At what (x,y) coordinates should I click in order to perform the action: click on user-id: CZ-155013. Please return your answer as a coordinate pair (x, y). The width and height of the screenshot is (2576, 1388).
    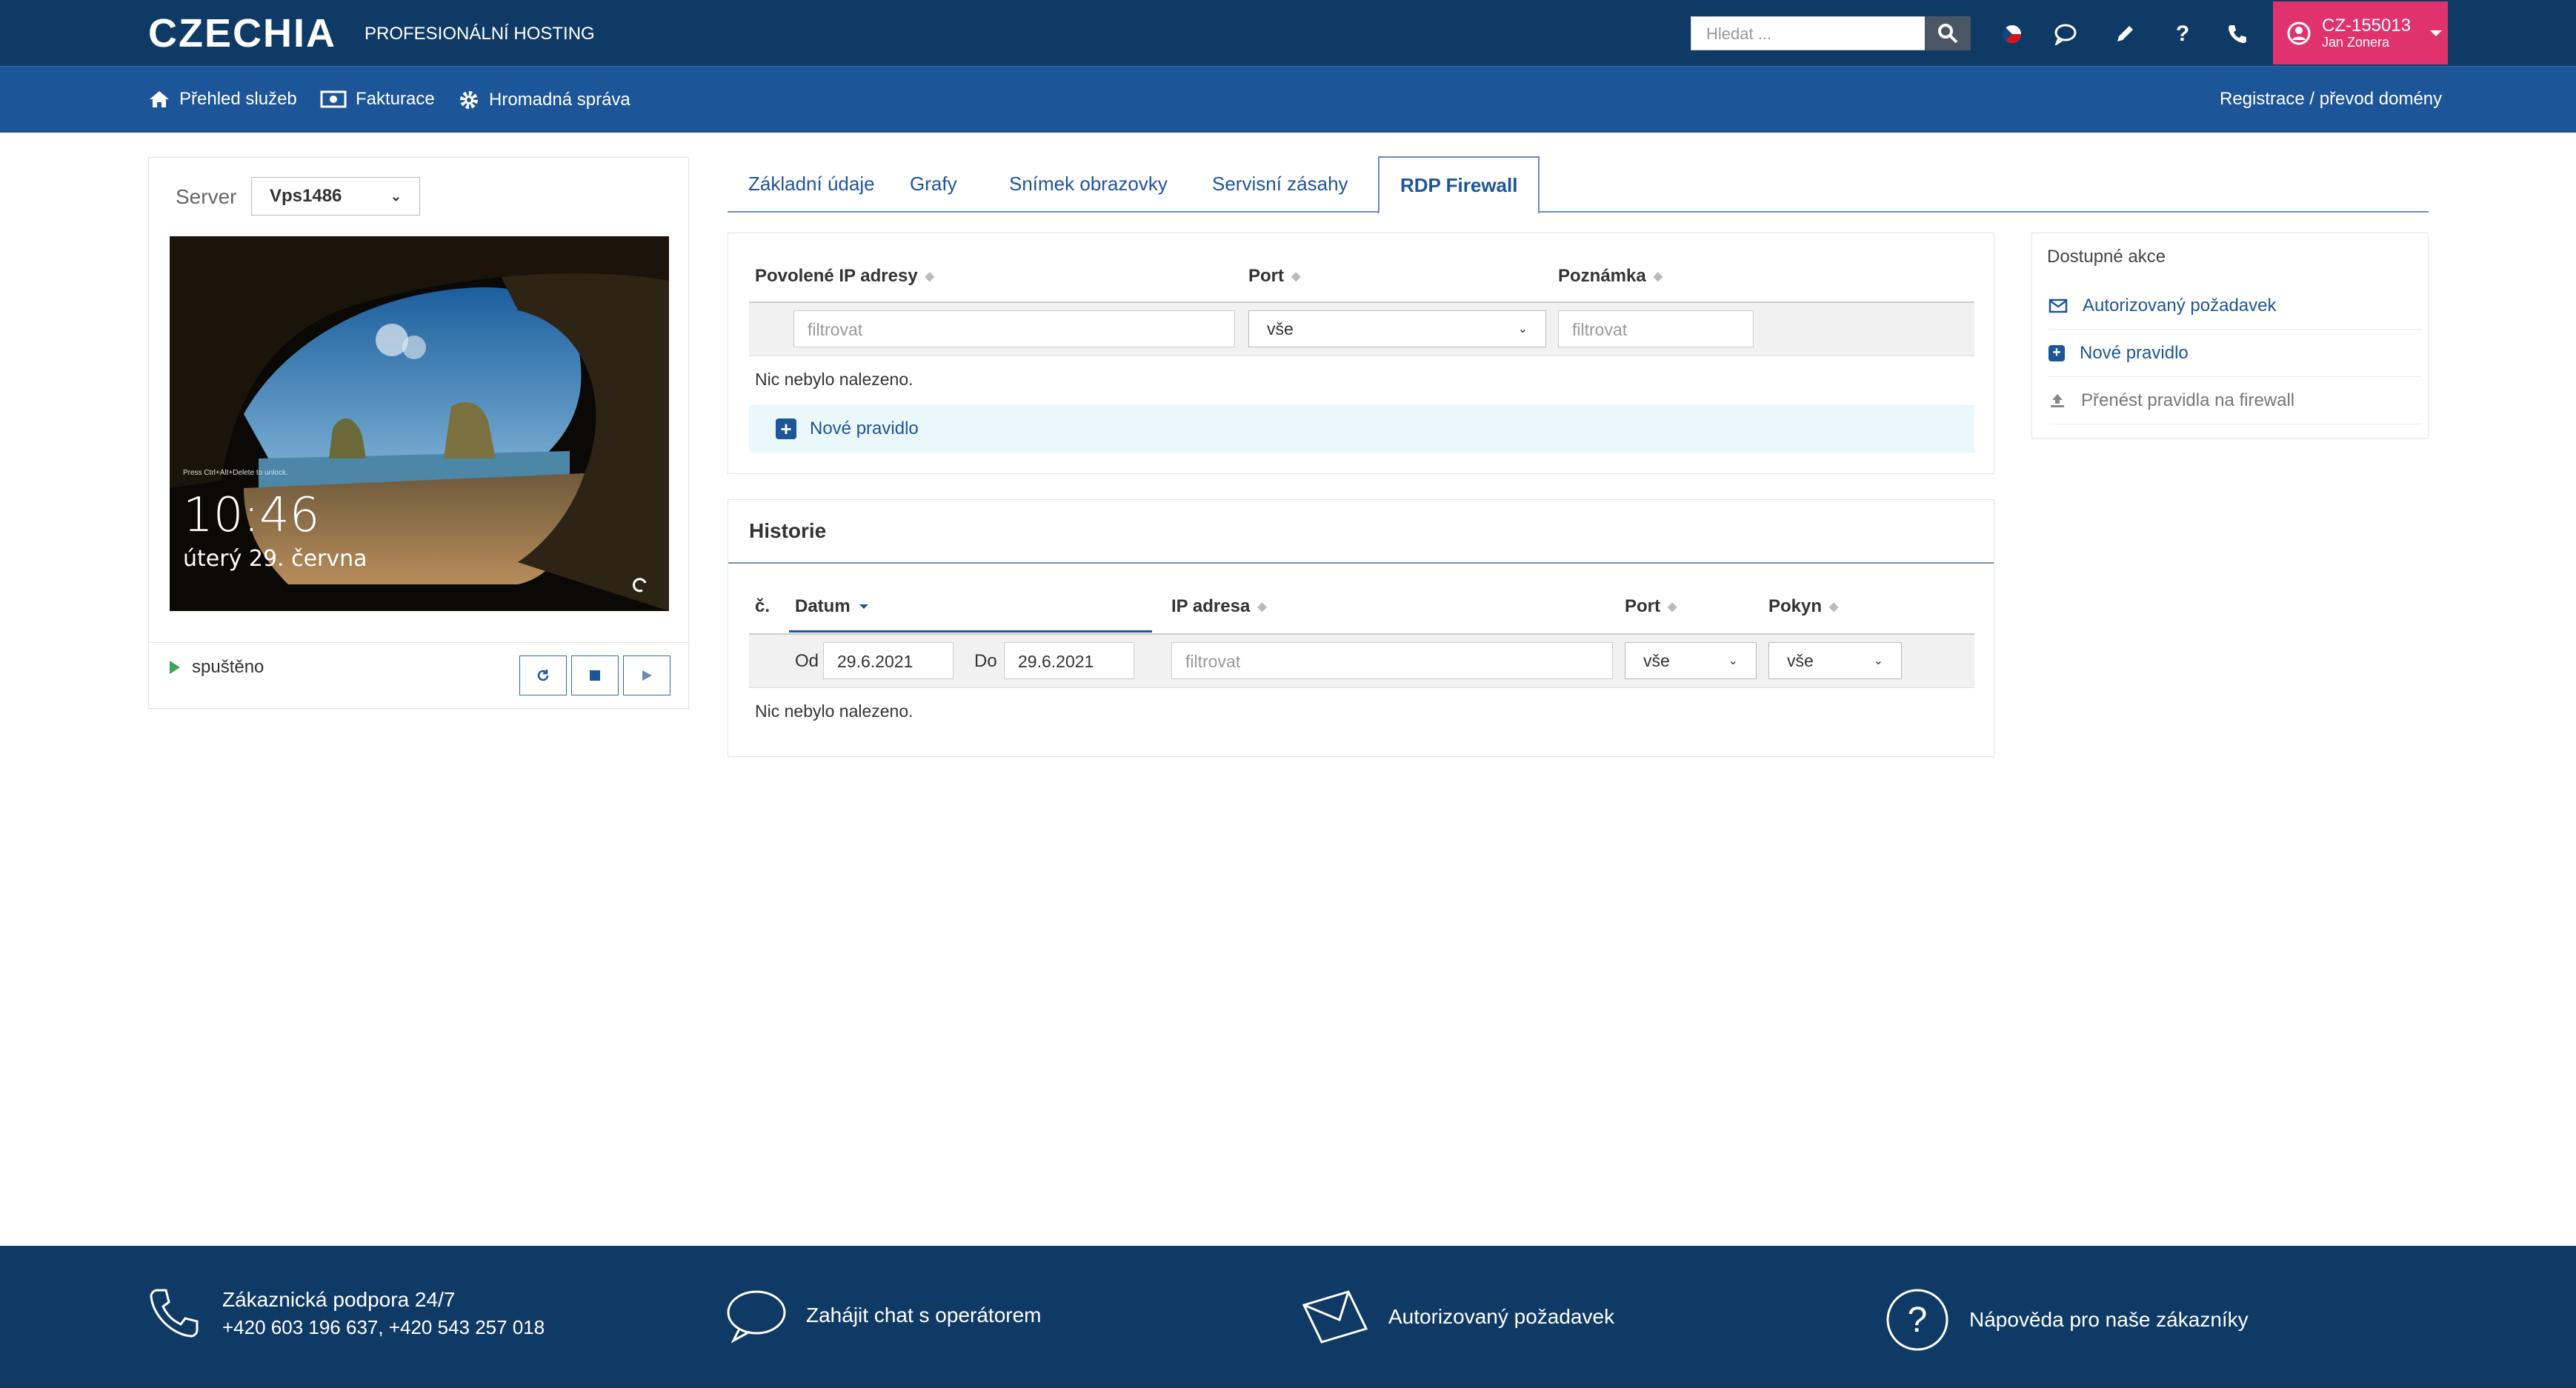
    Looking at the image, I should click on (2367, 26).